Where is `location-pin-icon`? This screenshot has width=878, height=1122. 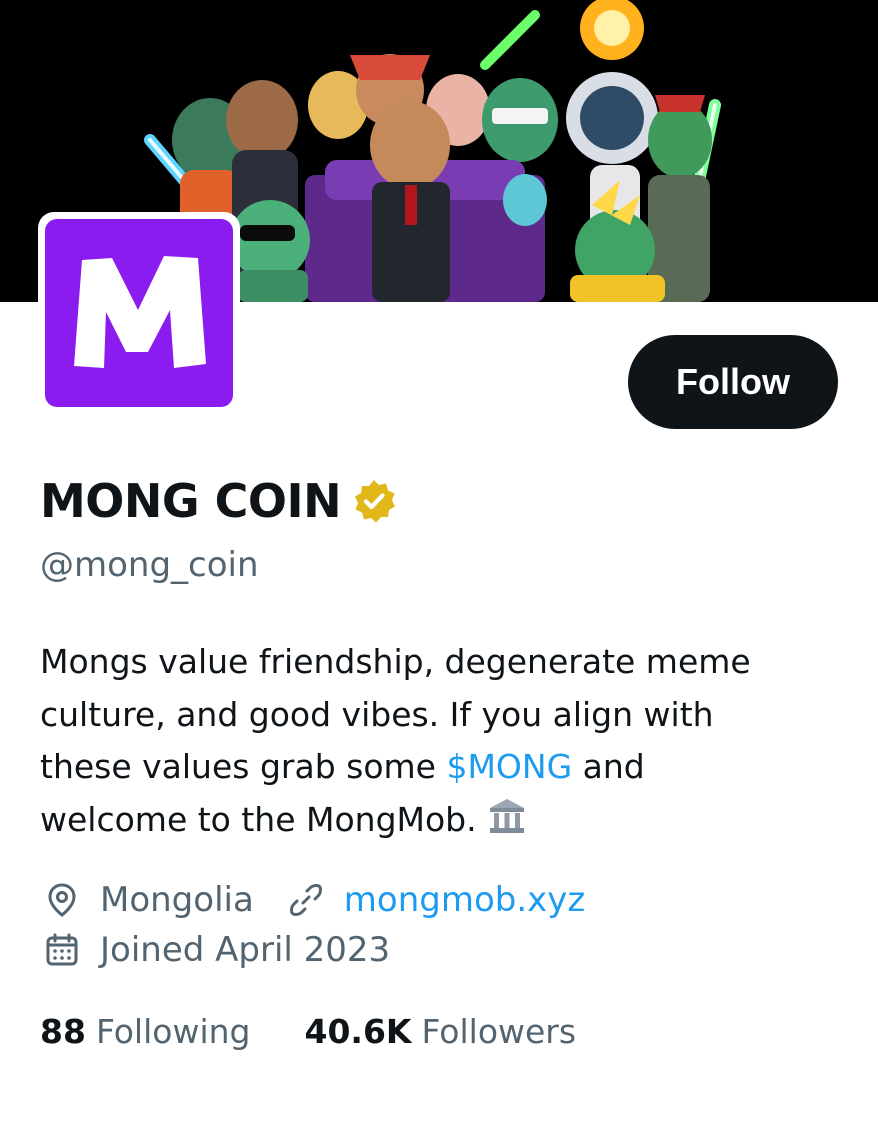
location-pin-icon is located at coordinates (62, 900).